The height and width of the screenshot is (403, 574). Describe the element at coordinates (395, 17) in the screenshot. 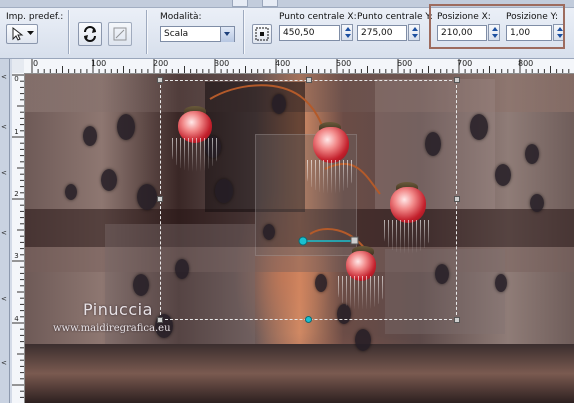

I see `center-y-label: Punto centrale Y:` at that location.